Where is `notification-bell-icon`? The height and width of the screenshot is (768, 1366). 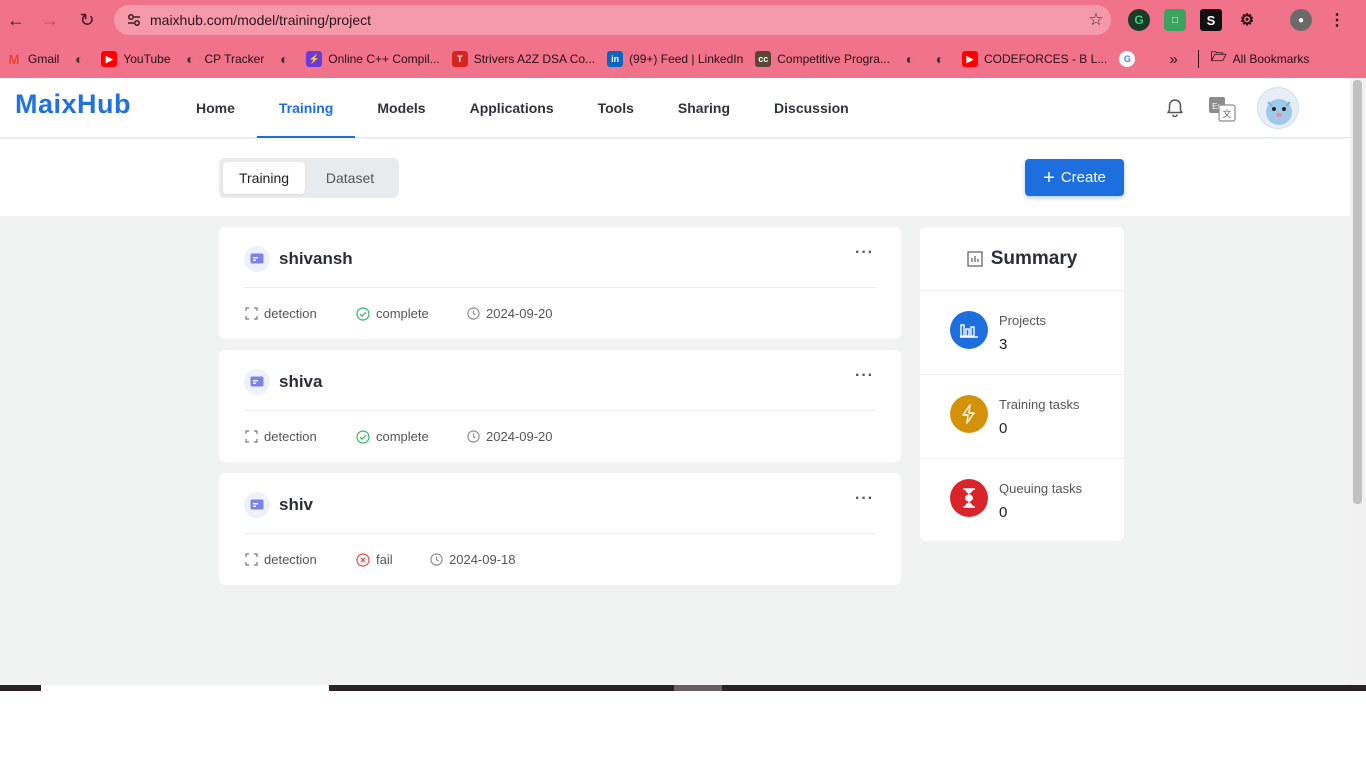 notification-bell-icon is located at coordinates (1175, 108).